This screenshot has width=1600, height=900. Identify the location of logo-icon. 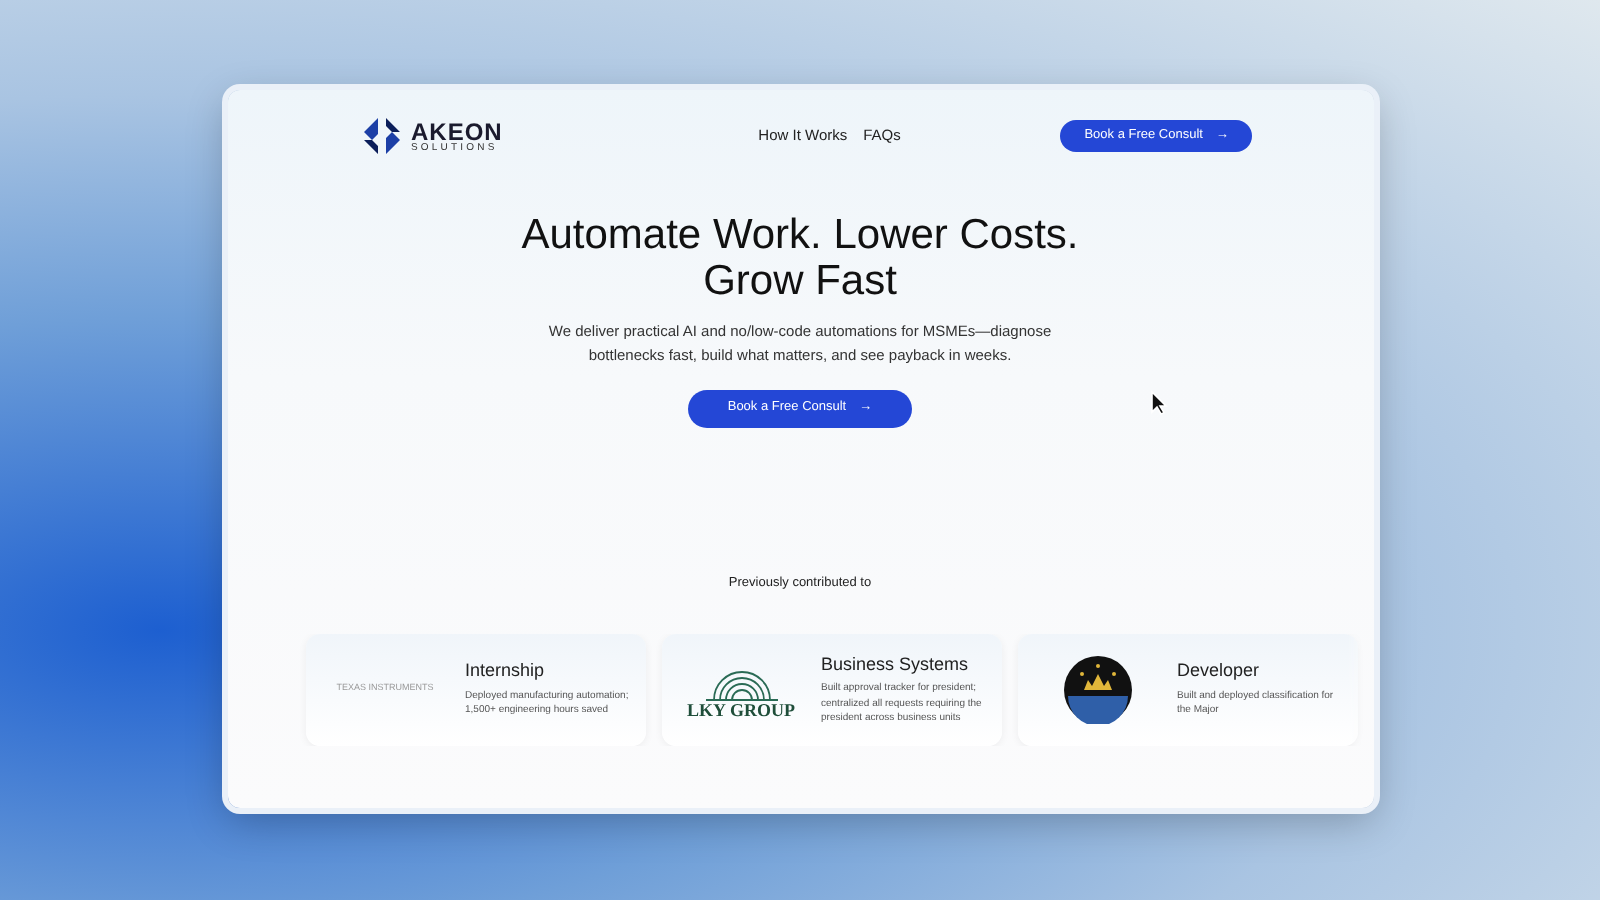
(381, 136).